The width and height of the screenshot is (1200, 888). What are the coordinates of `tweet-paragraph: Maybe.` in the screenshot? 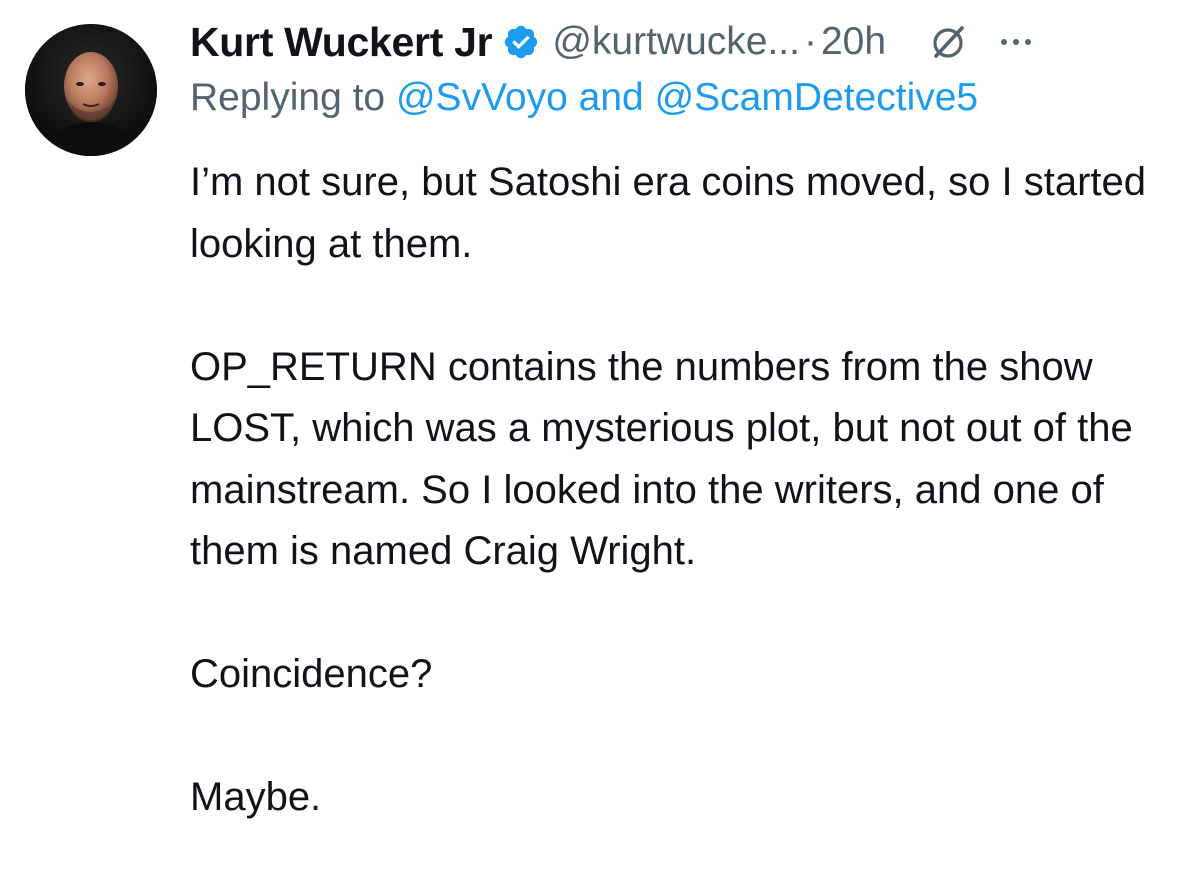 It's located at (256, 797).